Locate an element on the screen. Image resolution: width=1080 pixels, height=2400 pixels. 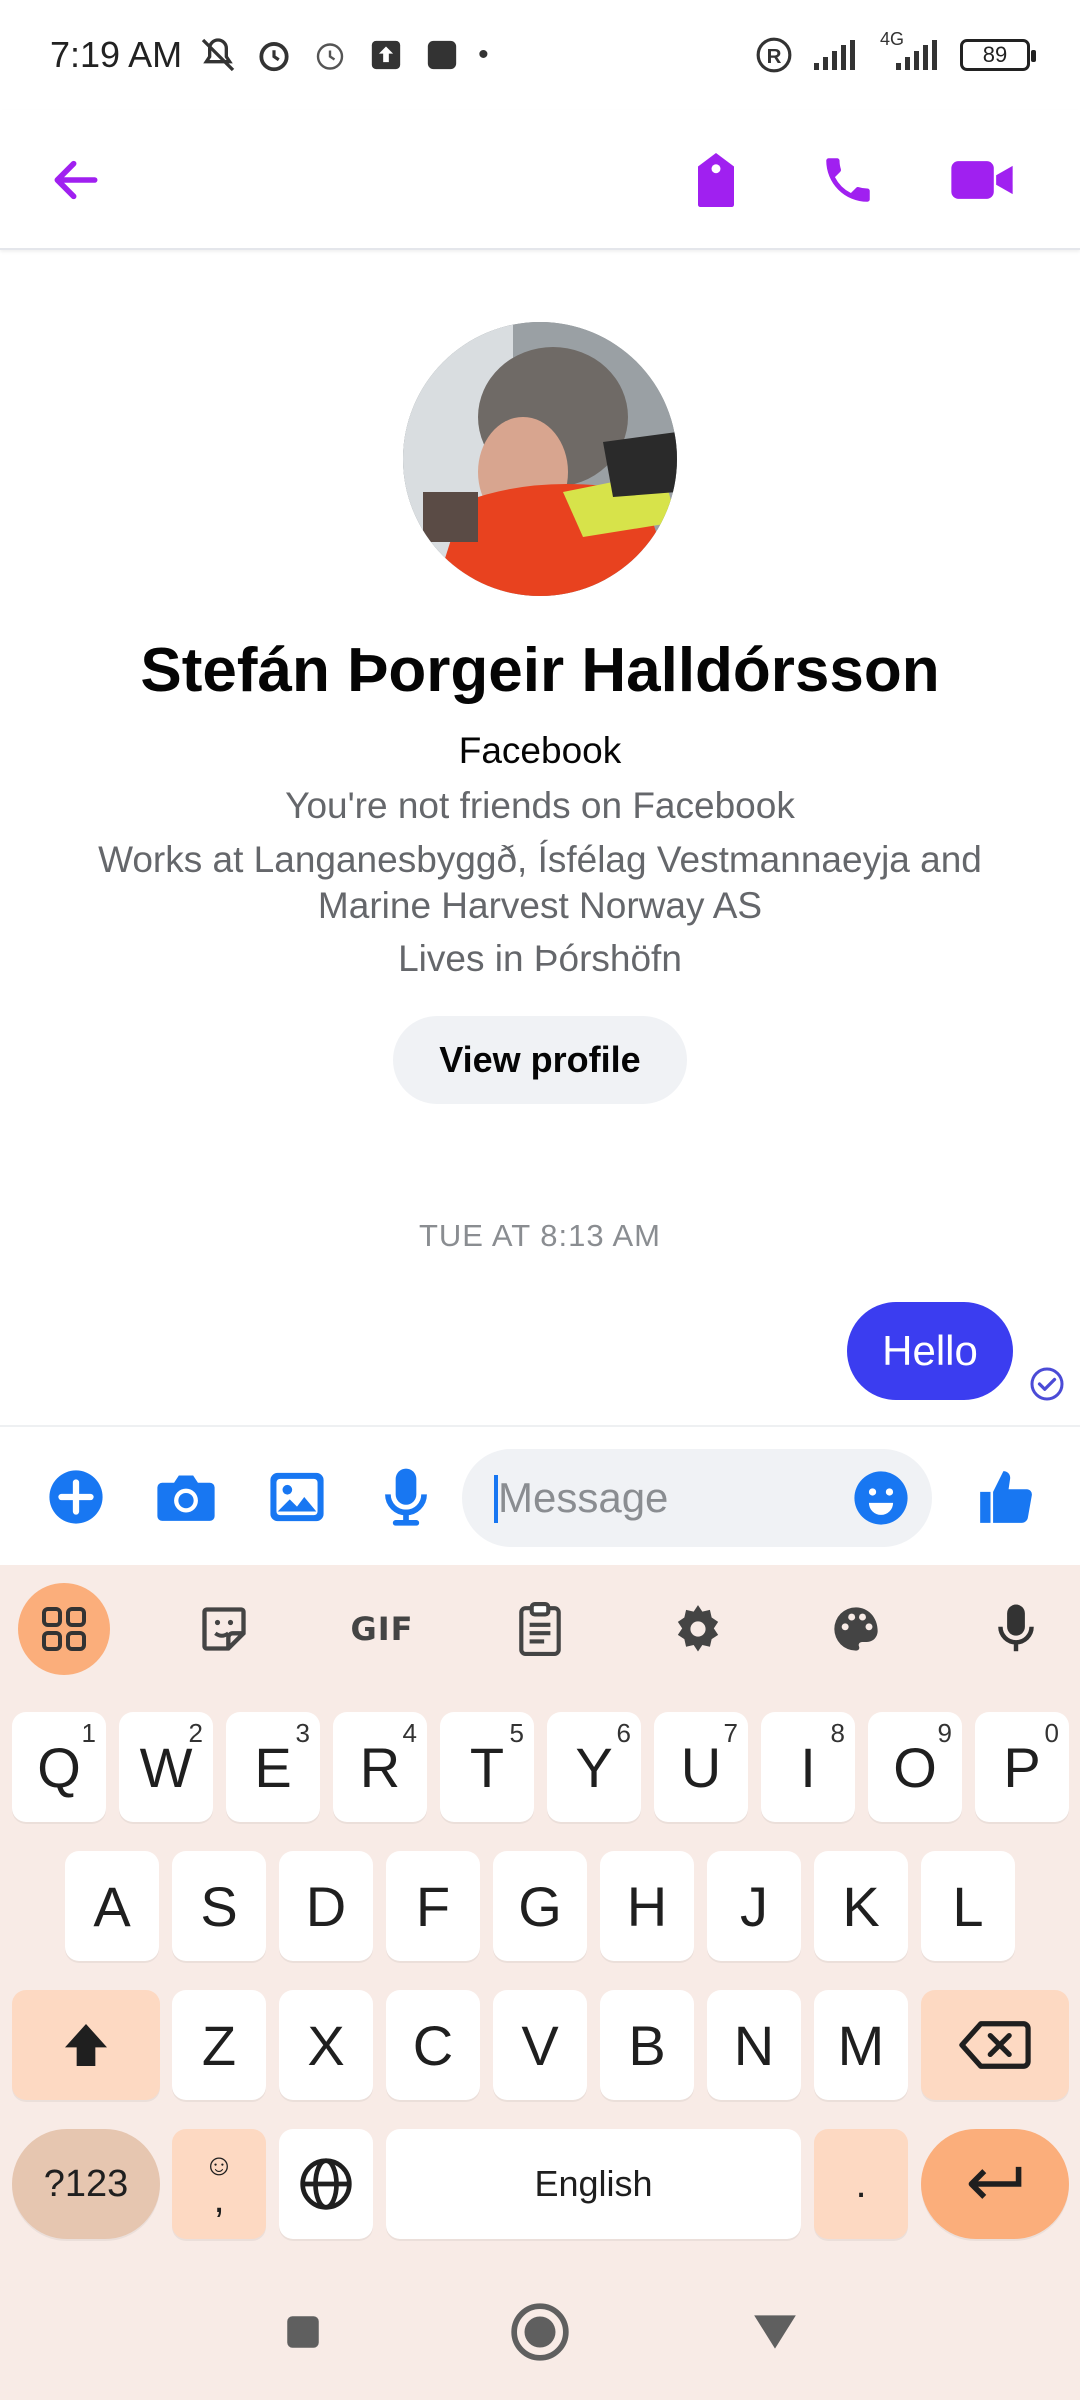
camera-icon is located at coordinates (186, 1498).